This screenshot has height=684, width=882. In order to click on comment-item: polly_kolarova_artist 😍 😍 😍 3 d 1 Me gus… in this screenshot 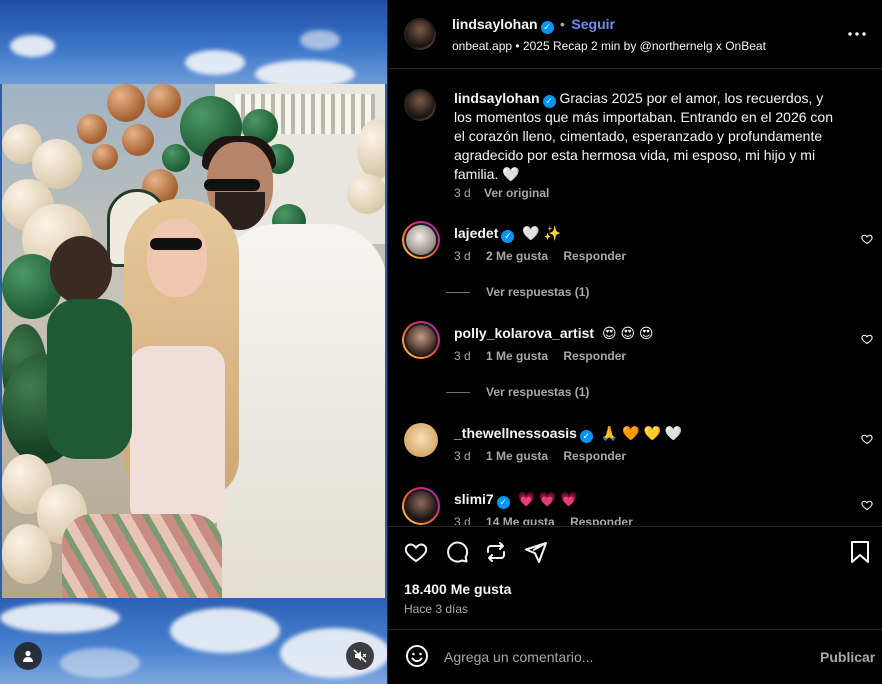, I will do `click(642, 366)`.